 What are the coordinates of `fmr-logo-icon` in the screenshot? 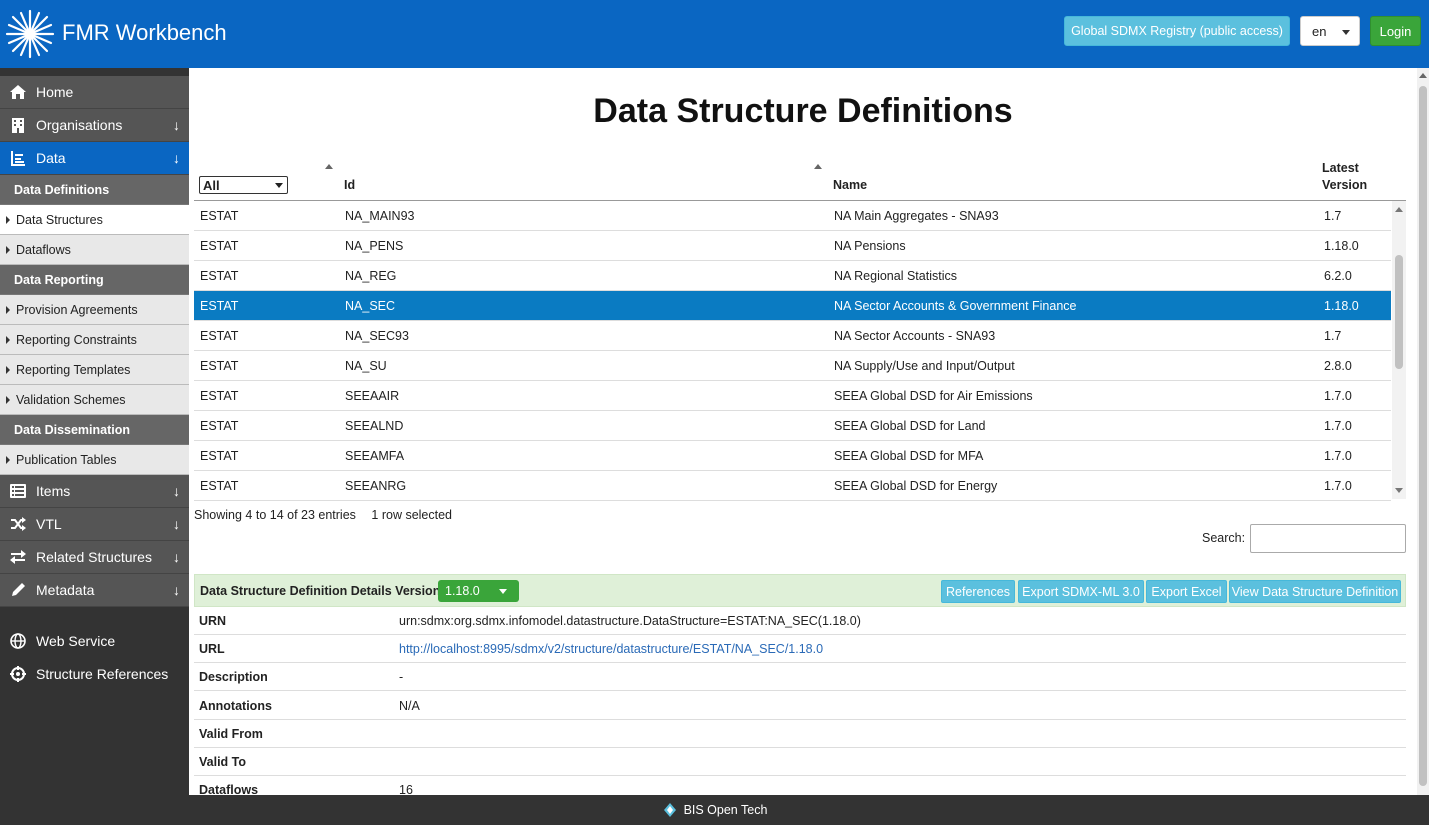 It's located at (30, 34).